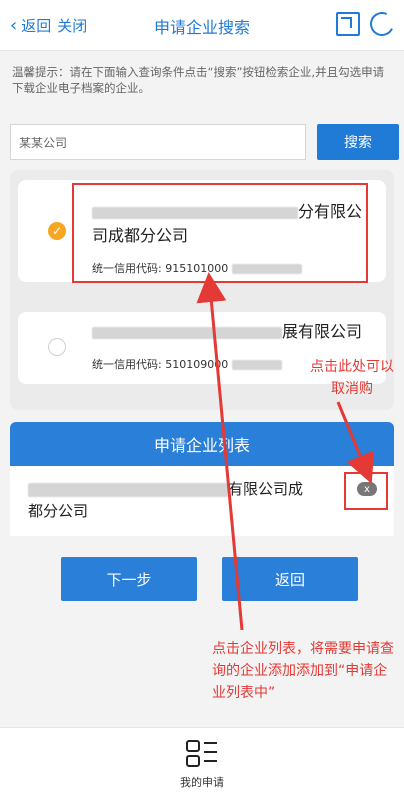 This screenshot has height=798, width=404. Describe the element at coordinates (366, 491) in the screenshot. I see `annotation-remove-box` at that location.